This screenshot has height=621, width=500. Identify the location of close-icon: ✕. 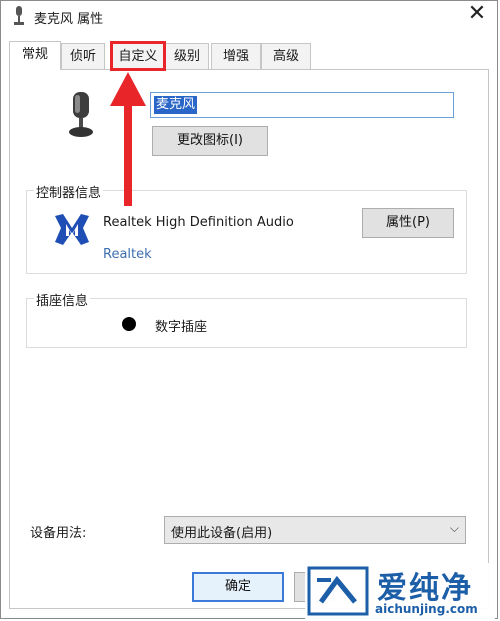
(477, 14).